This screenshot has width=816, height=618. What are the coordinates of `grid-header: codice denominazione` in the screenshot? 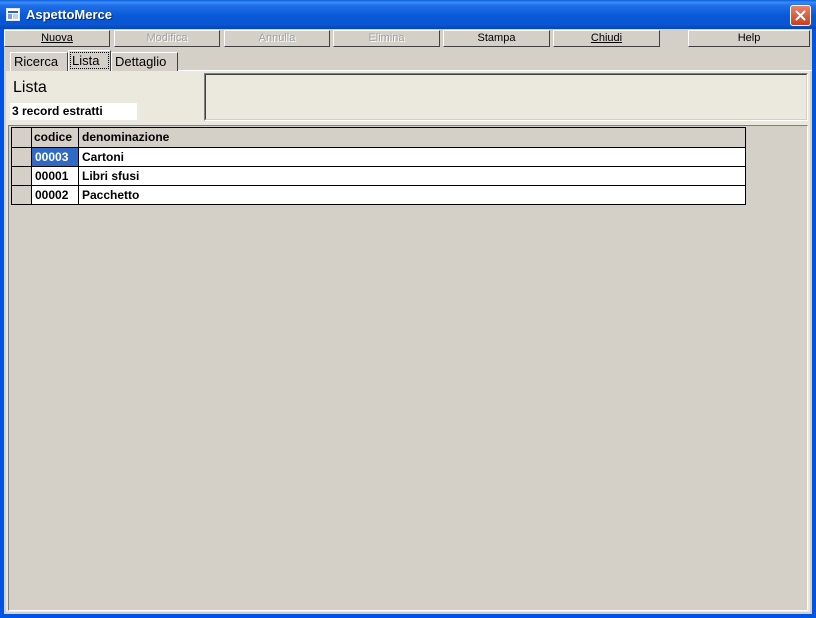 It's located at (378, 137).